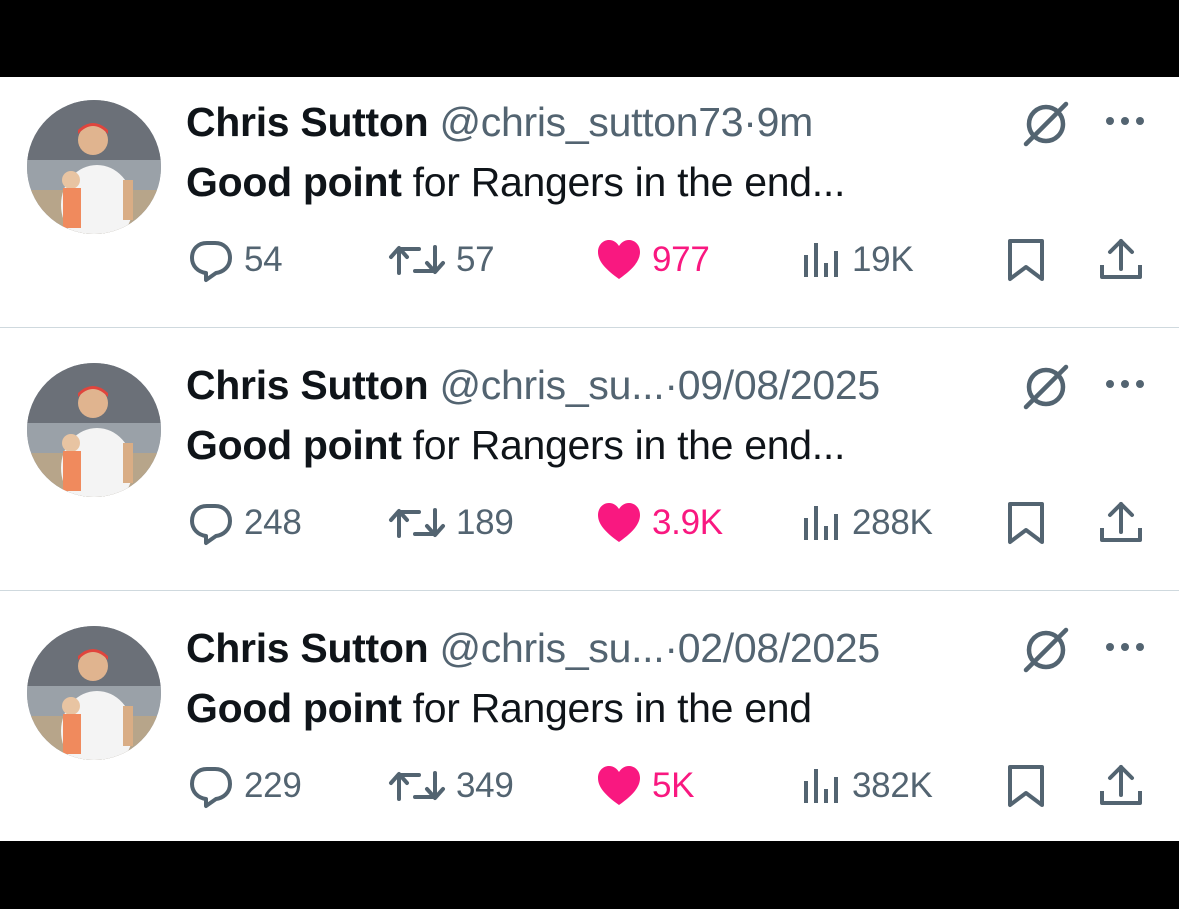  I want to click on views-count: 288K, so click(892, 522).